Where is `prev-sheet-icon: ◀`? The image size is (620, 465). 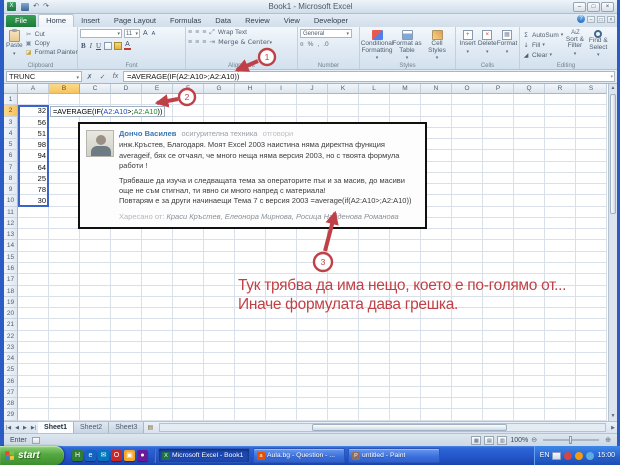
prev-sheet-icon: ◀ is located at coordinates (17, 428).